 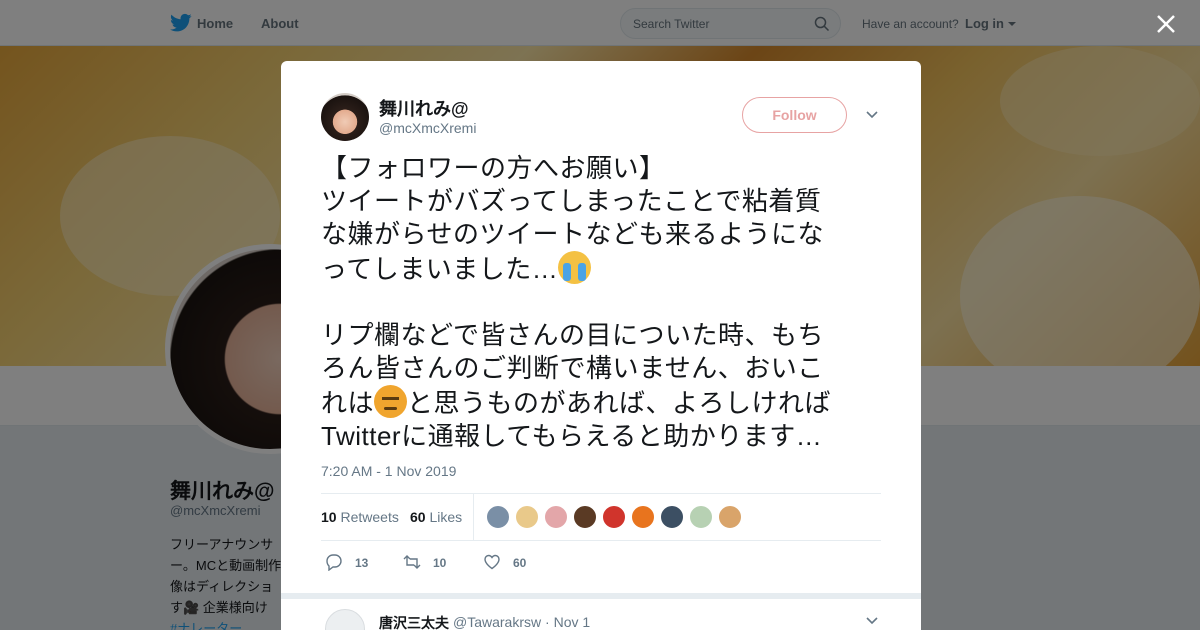 I want to click on tweet-author-avatar, so click(x=345, y=117).